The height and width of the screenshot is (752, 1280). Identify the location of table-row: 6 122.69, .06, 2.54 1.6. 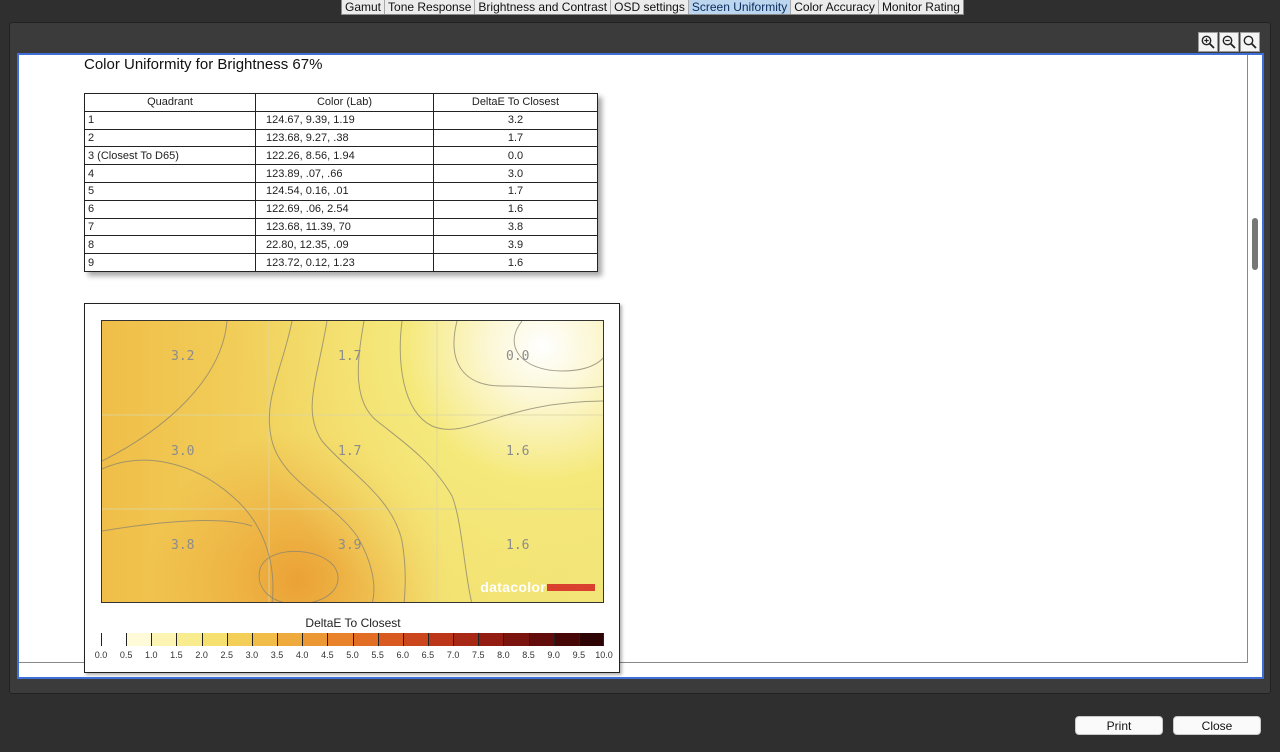
(341, 209).